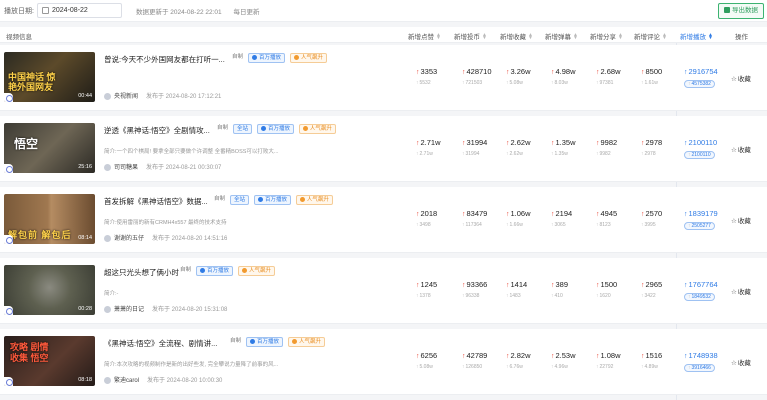 The width and height of the screenshot is (767, 400). Describe the element at coordinates (49, 290) in the screenshot. I see `video-thumbnail: 00:28` at that location.